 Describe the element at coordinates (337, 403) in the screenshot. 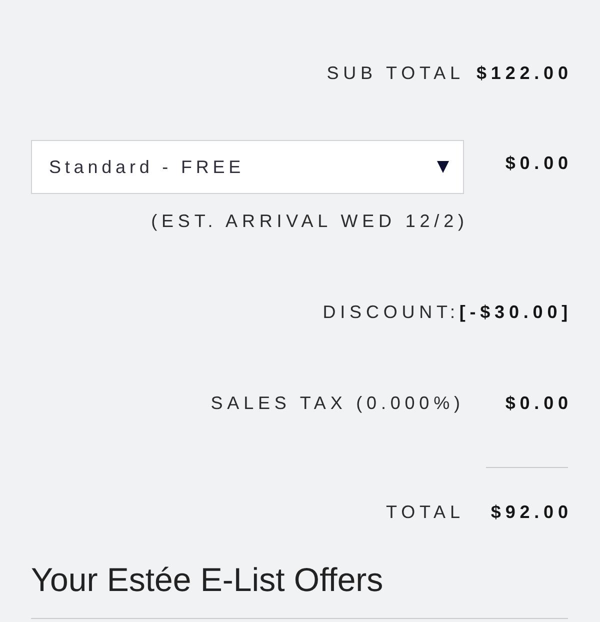

I see `amount-label: SALES TAX (0.000%)` at that location.